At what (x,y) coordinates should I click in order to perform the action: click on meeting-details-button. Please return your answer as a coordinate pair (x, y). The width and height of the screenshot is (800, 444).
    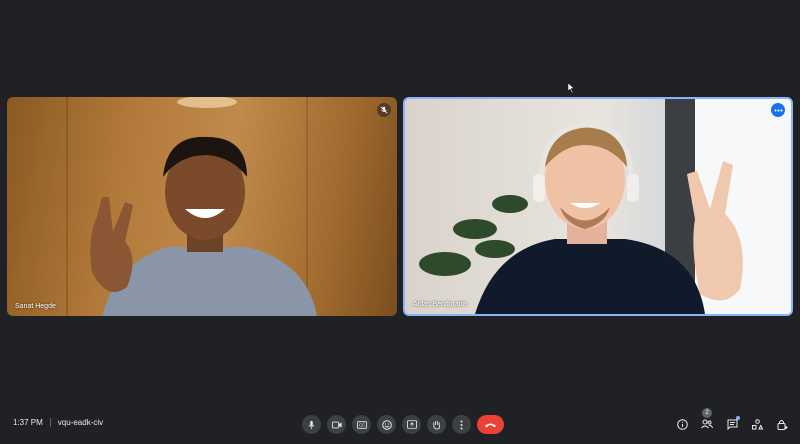
    Looking at the image, I should click on (682, 424).